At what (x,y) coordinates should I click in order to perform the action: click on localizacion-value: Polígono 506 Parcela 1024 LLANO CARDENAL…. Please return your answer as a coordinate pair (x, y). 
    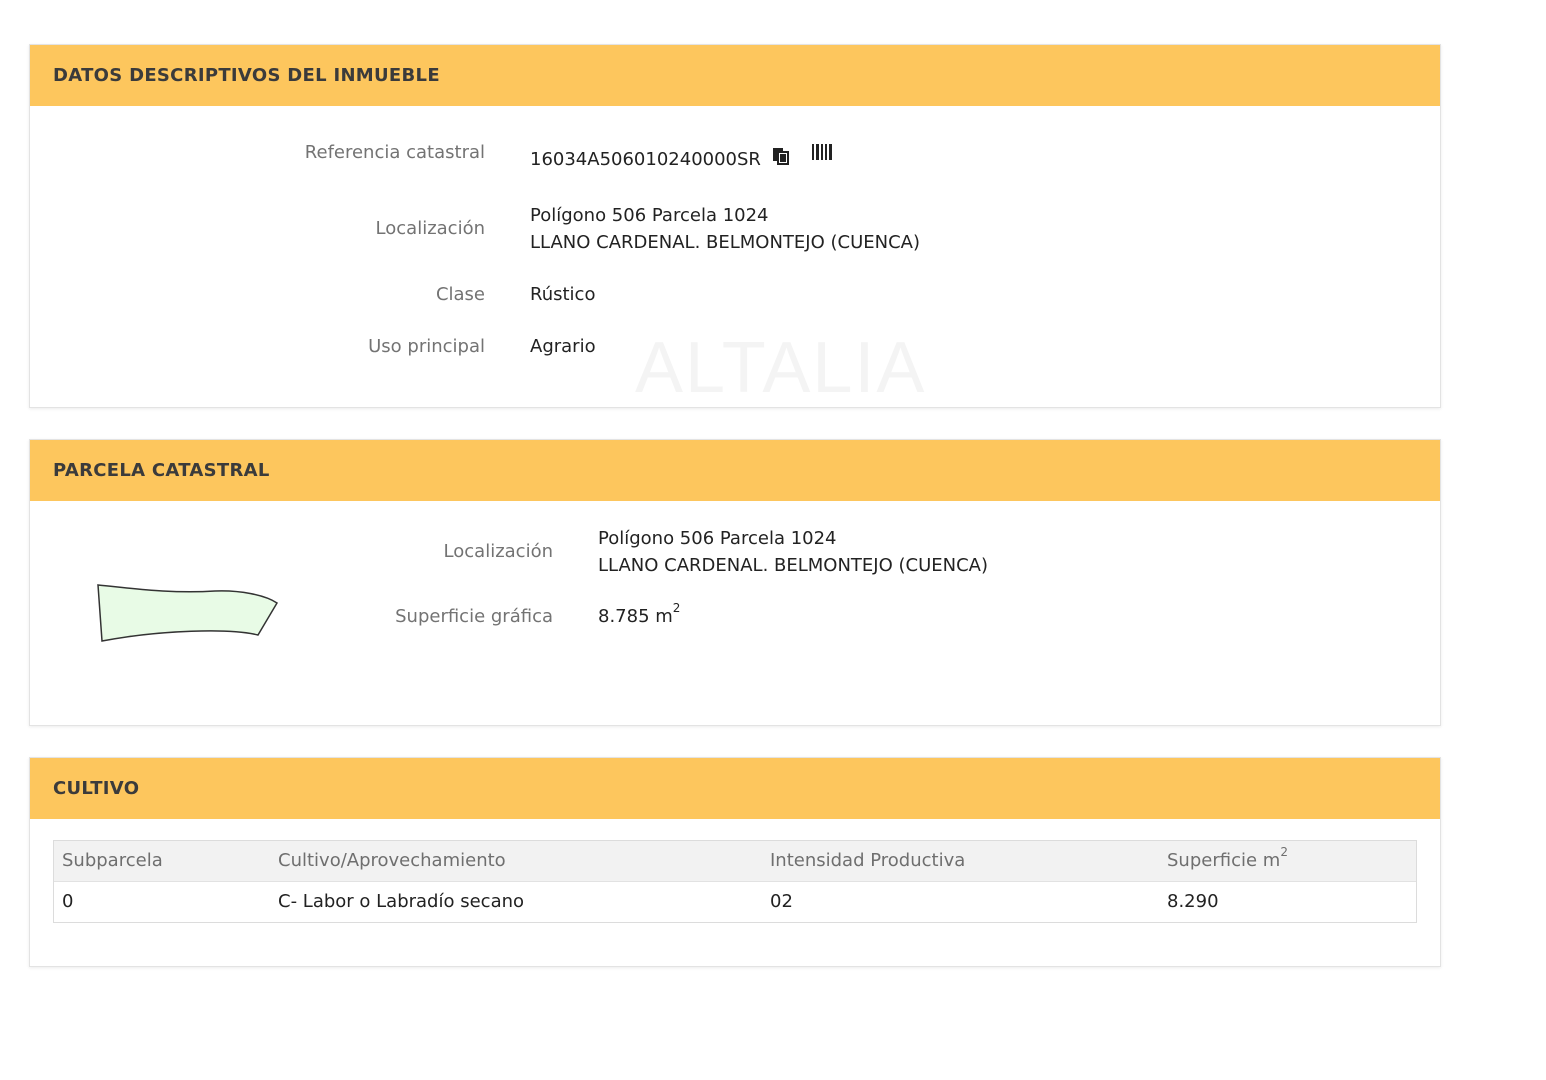
    Looking at the image, I should click on (725, 229).